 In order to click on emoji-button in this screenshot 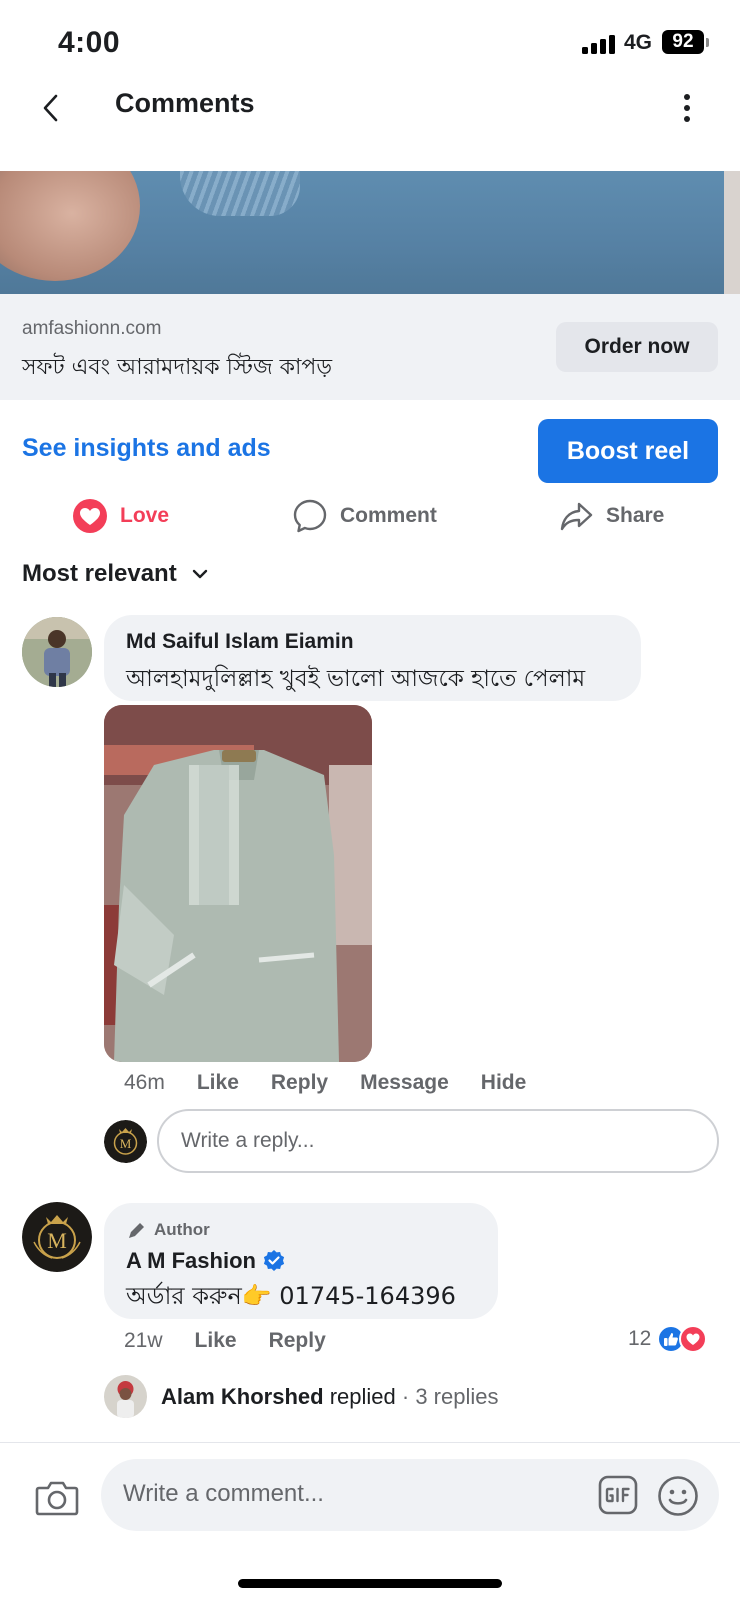, I will do `click(678, 1496)`.